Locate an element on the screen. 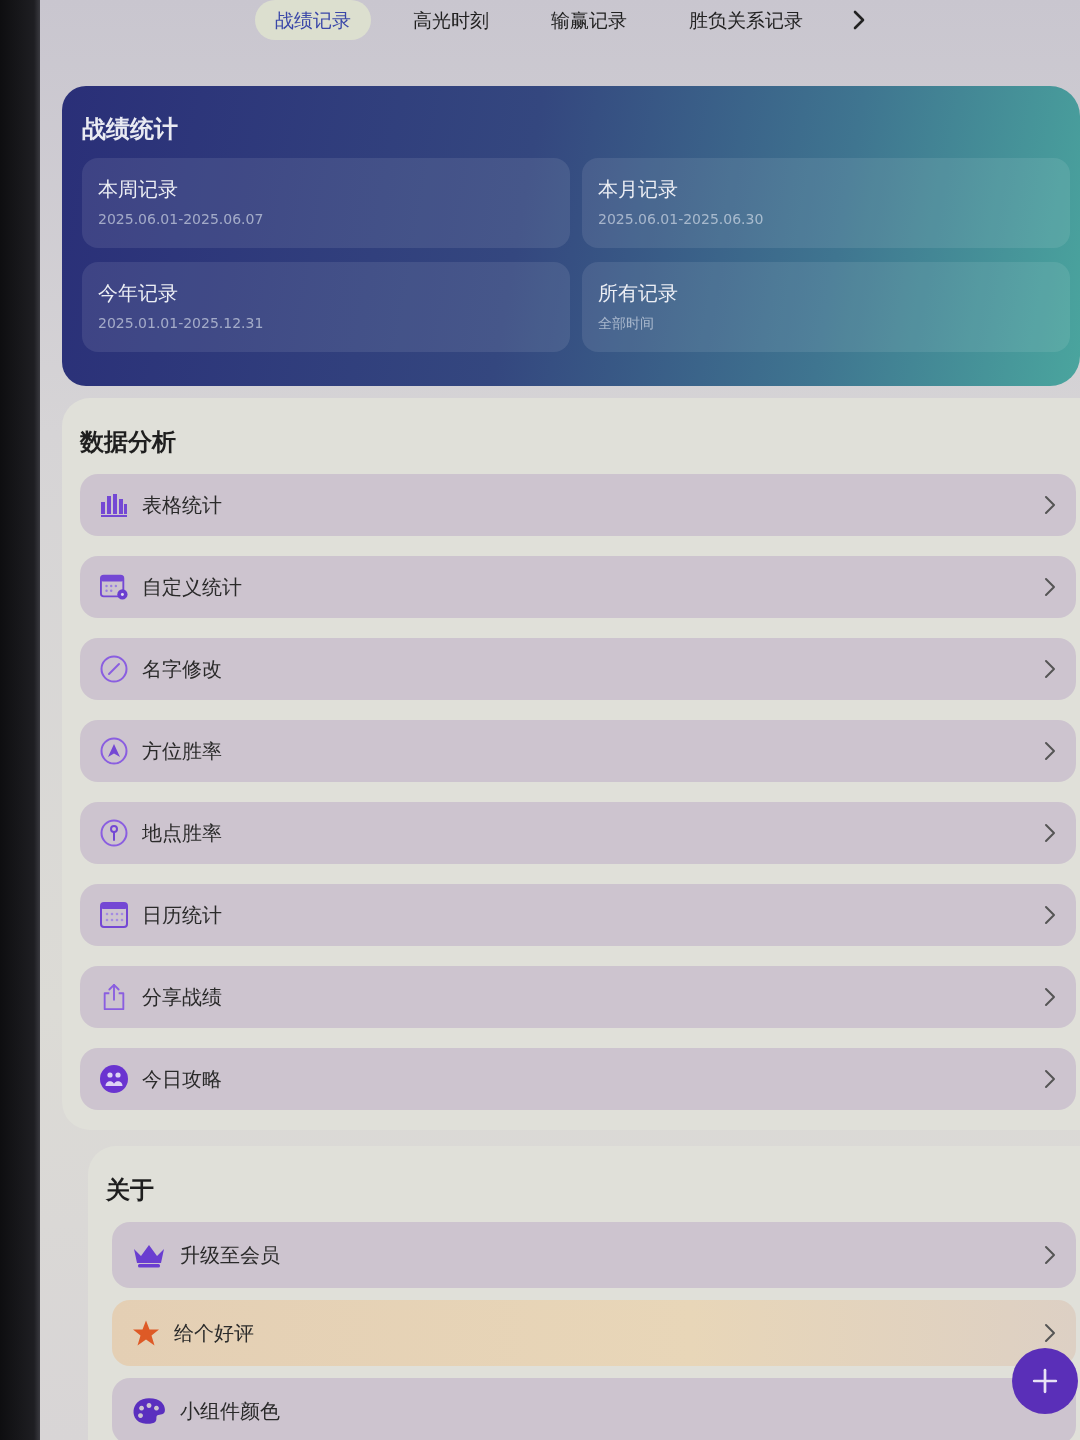  bar-chart-icon is located at coordinates (114, 505).